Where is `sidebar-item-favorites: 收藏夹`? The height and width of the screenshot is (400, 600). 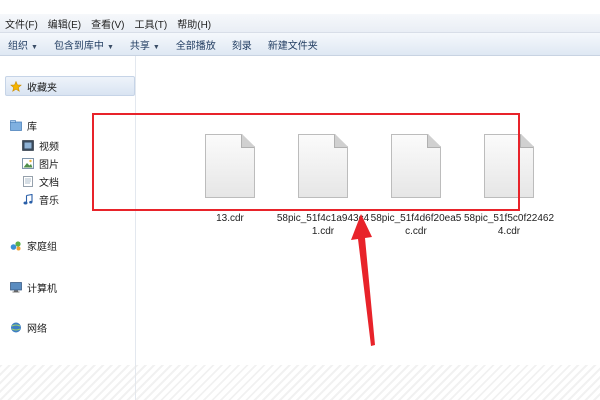
sidebar-item-favorites: 收藏夹 is located at coordinates (70, 86).